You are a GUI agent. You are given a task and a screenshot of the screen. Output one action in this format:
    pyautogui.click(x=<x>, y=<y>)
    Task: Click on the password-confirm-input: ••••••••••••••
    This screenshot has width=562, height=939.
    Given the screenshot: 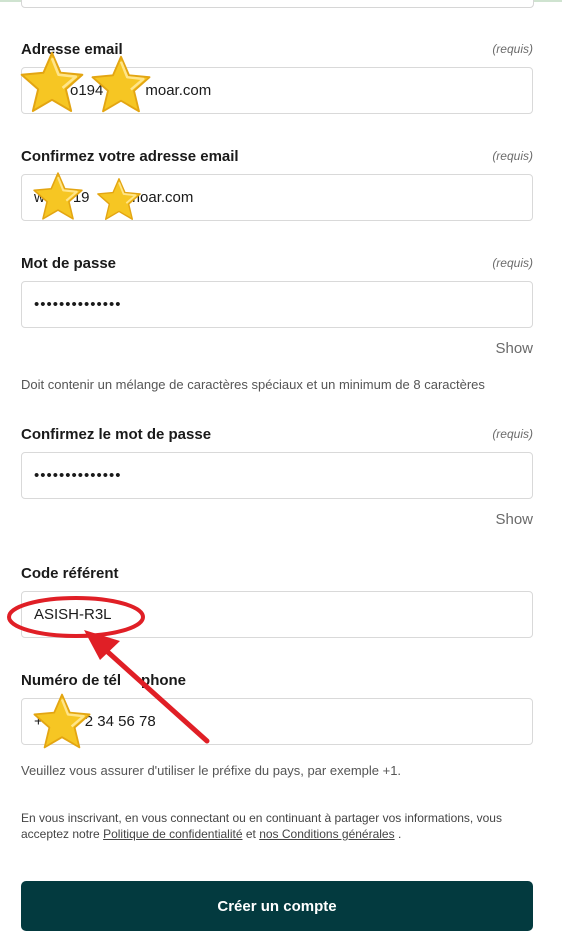 What is the action you would take?
    pyautogui.click(x=277, y=475)
    